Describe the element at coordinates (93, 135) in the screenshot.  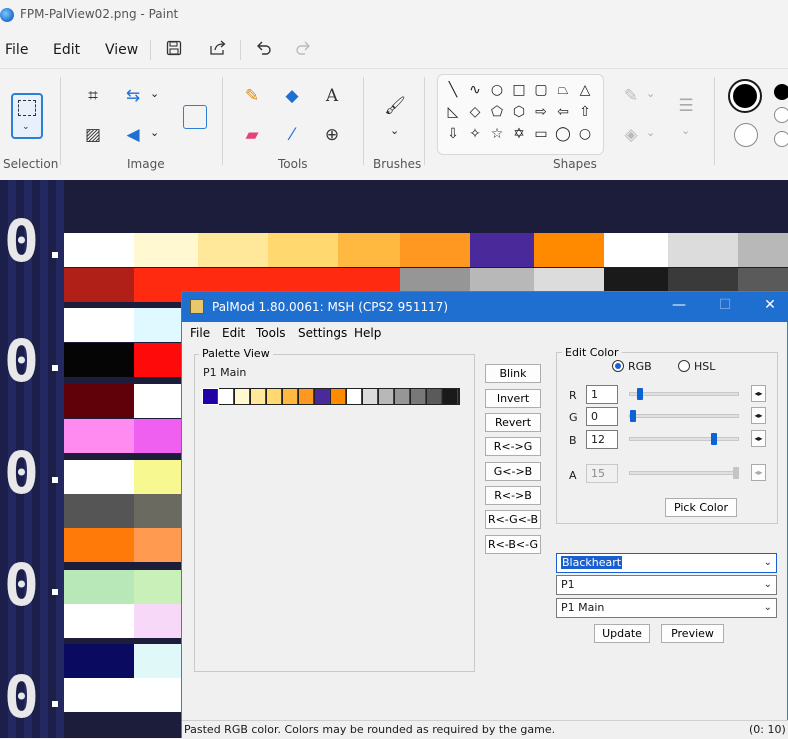
I see `resize-icon: ▨` at that location.